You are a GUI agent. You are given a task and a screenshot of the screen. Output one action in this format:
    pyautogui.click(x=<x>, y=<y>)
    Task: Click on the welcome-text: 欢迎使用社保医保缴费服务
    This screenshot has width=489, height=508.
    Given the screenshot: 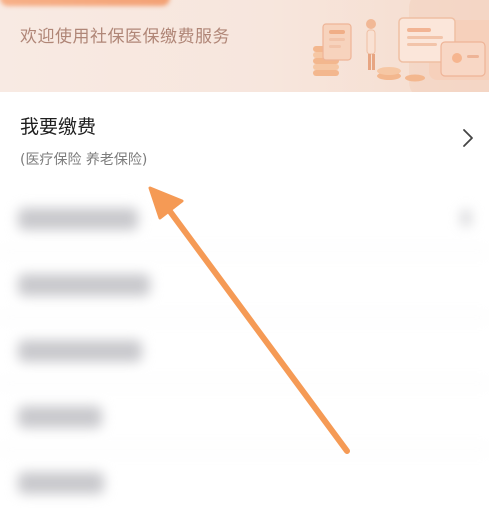 What is the action you would take?
    pyautogui.click(x=125, y=37)
    